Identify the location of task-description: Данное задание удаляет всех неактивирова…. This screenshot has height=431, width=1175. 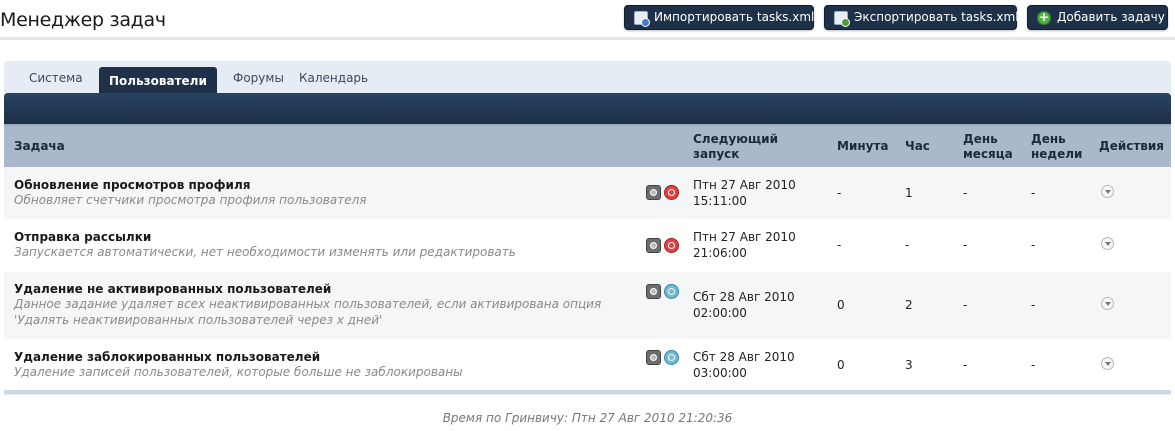
(308, 312).